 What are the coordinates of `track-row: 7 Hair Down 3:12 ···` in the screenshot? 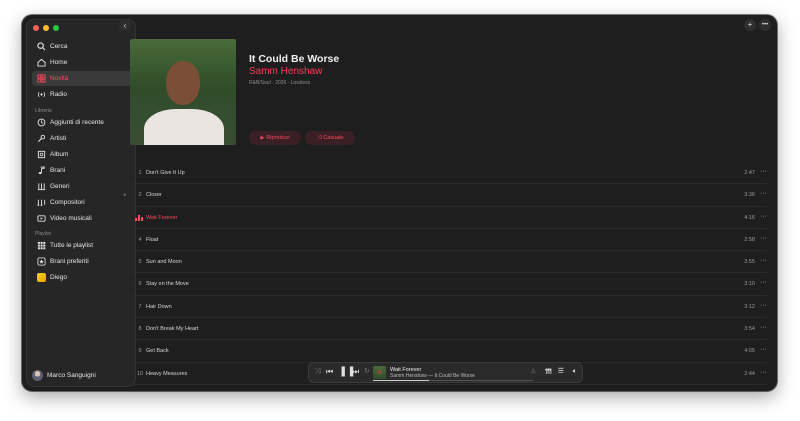 It's located at (447, 307).